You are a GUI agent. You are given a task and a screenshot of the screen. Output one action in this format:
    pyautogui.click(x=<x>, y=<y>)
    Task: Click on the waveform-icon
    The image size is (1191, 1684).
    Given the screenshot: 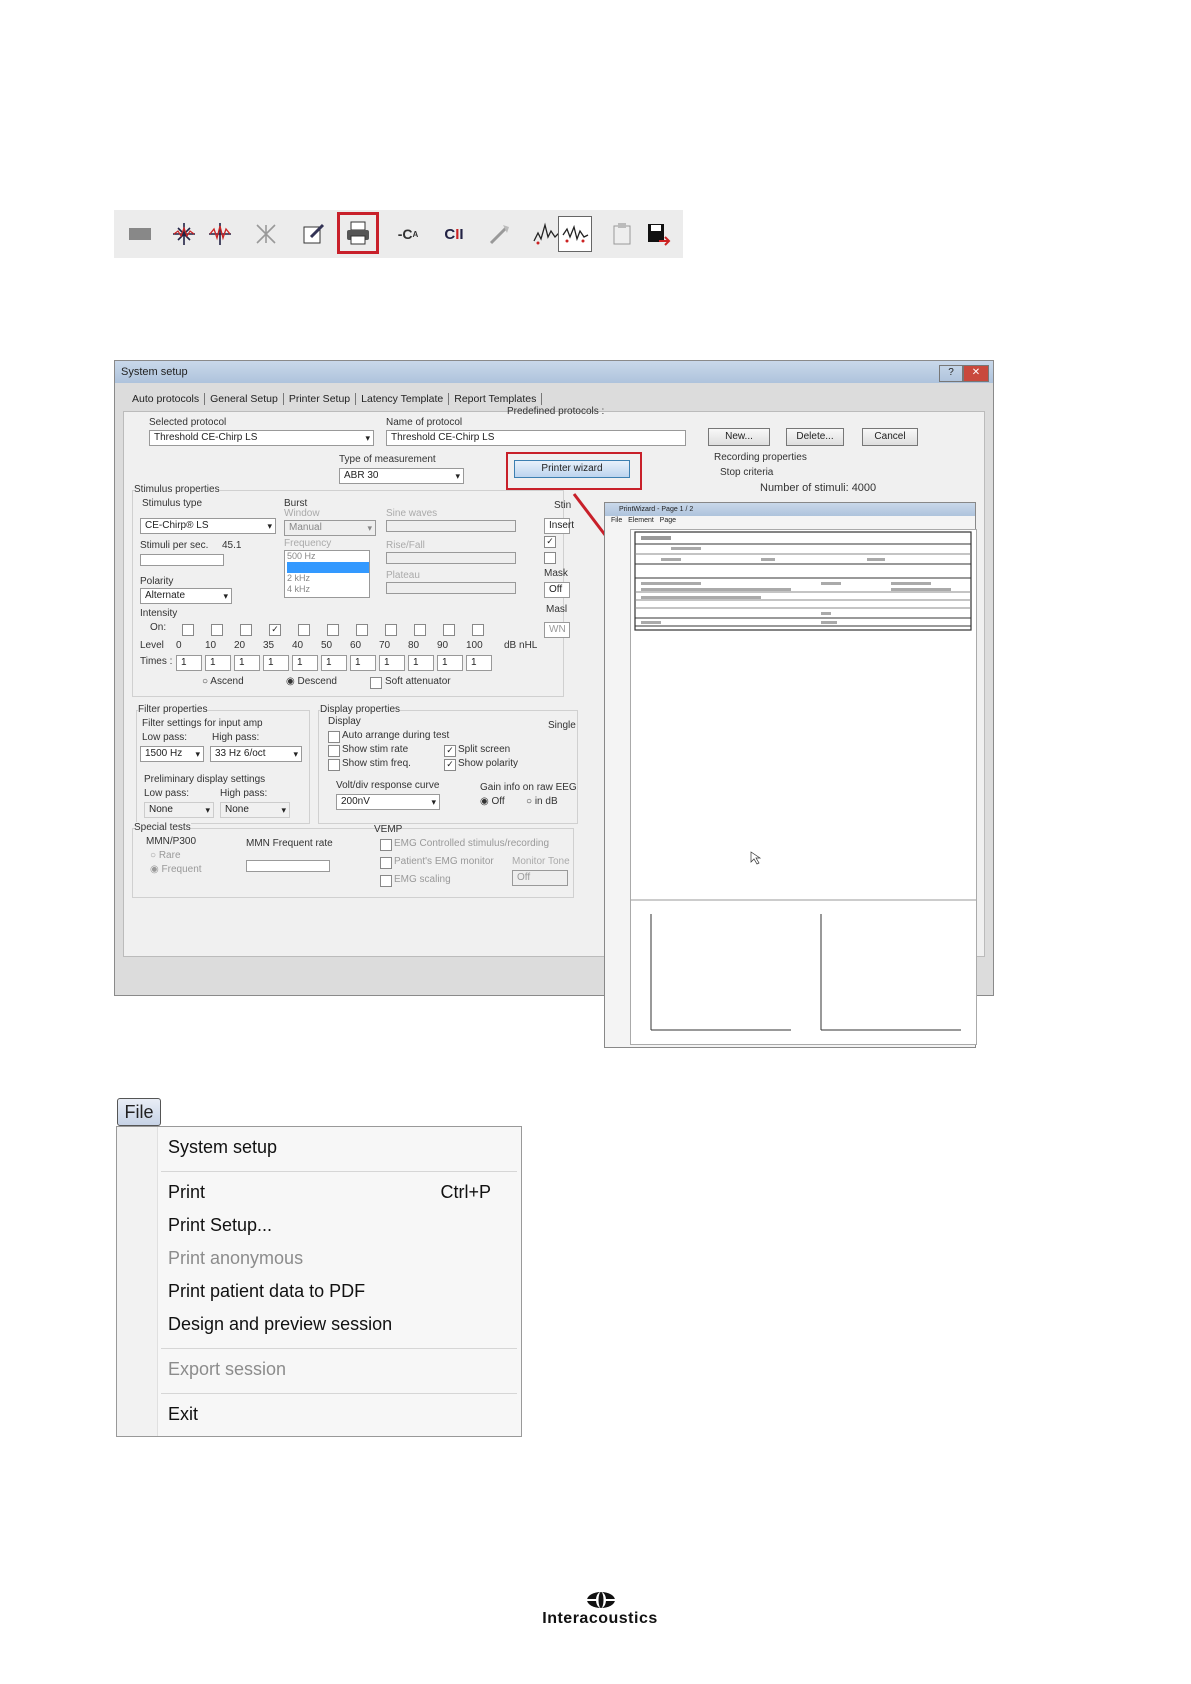 What is the action you would take?
    pyautogui.click(x=546, y=234)
    